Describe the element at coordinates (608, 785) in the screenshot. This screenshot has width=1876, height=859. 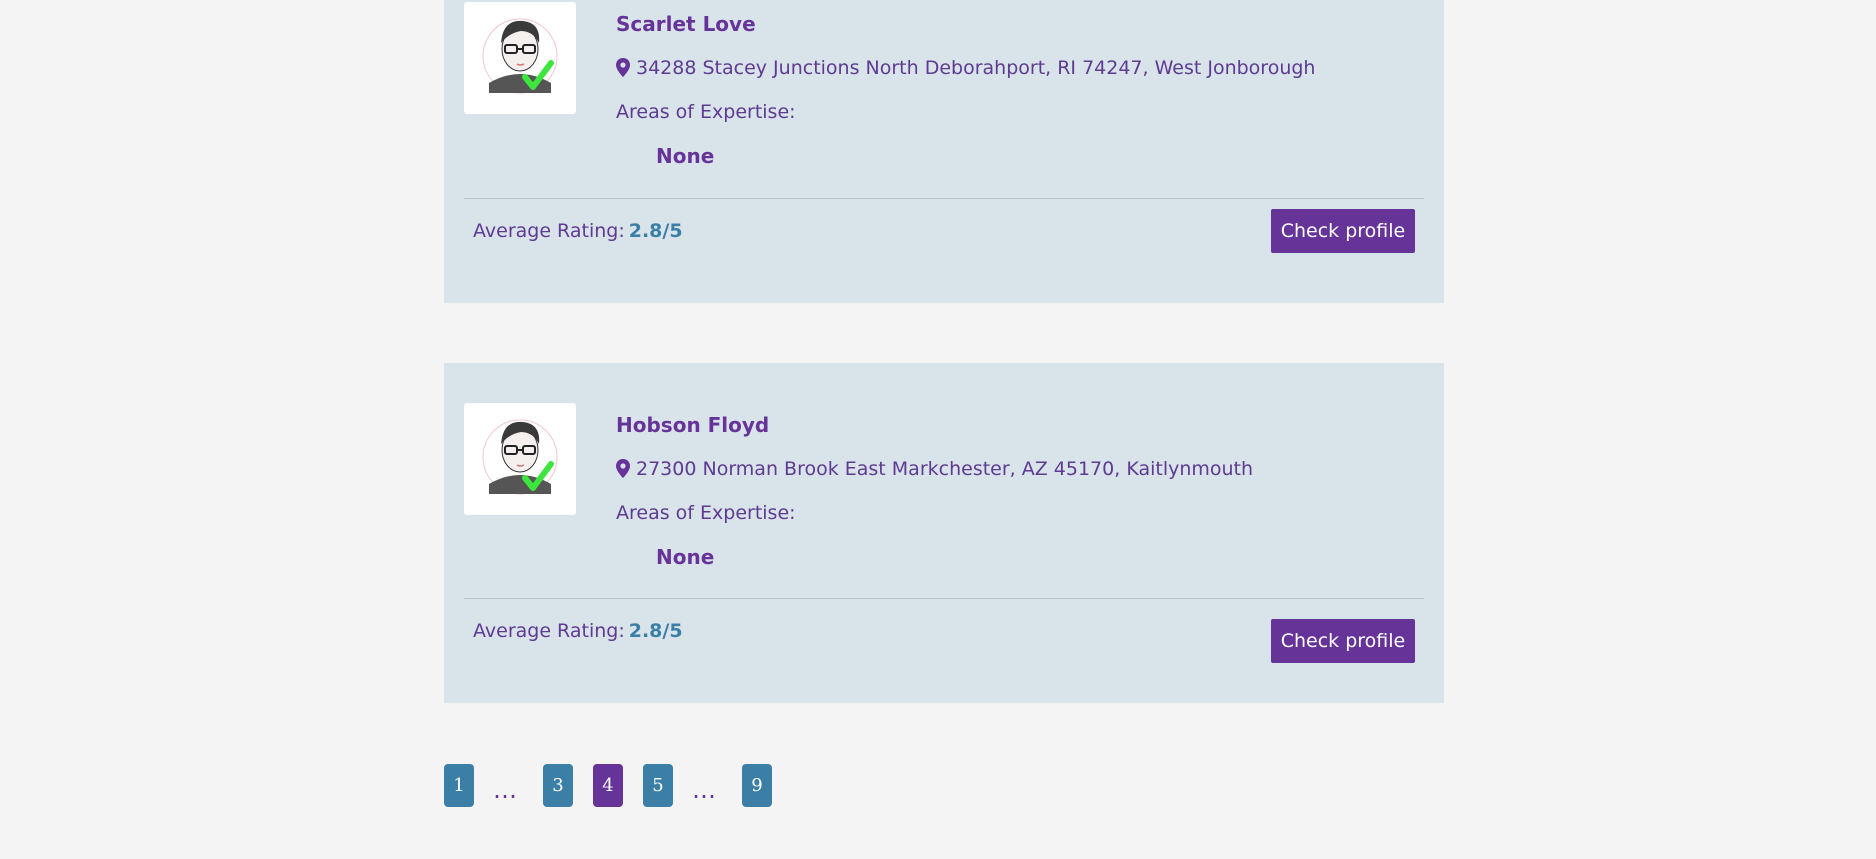
I see `page-button-4-current: 4` at that location.